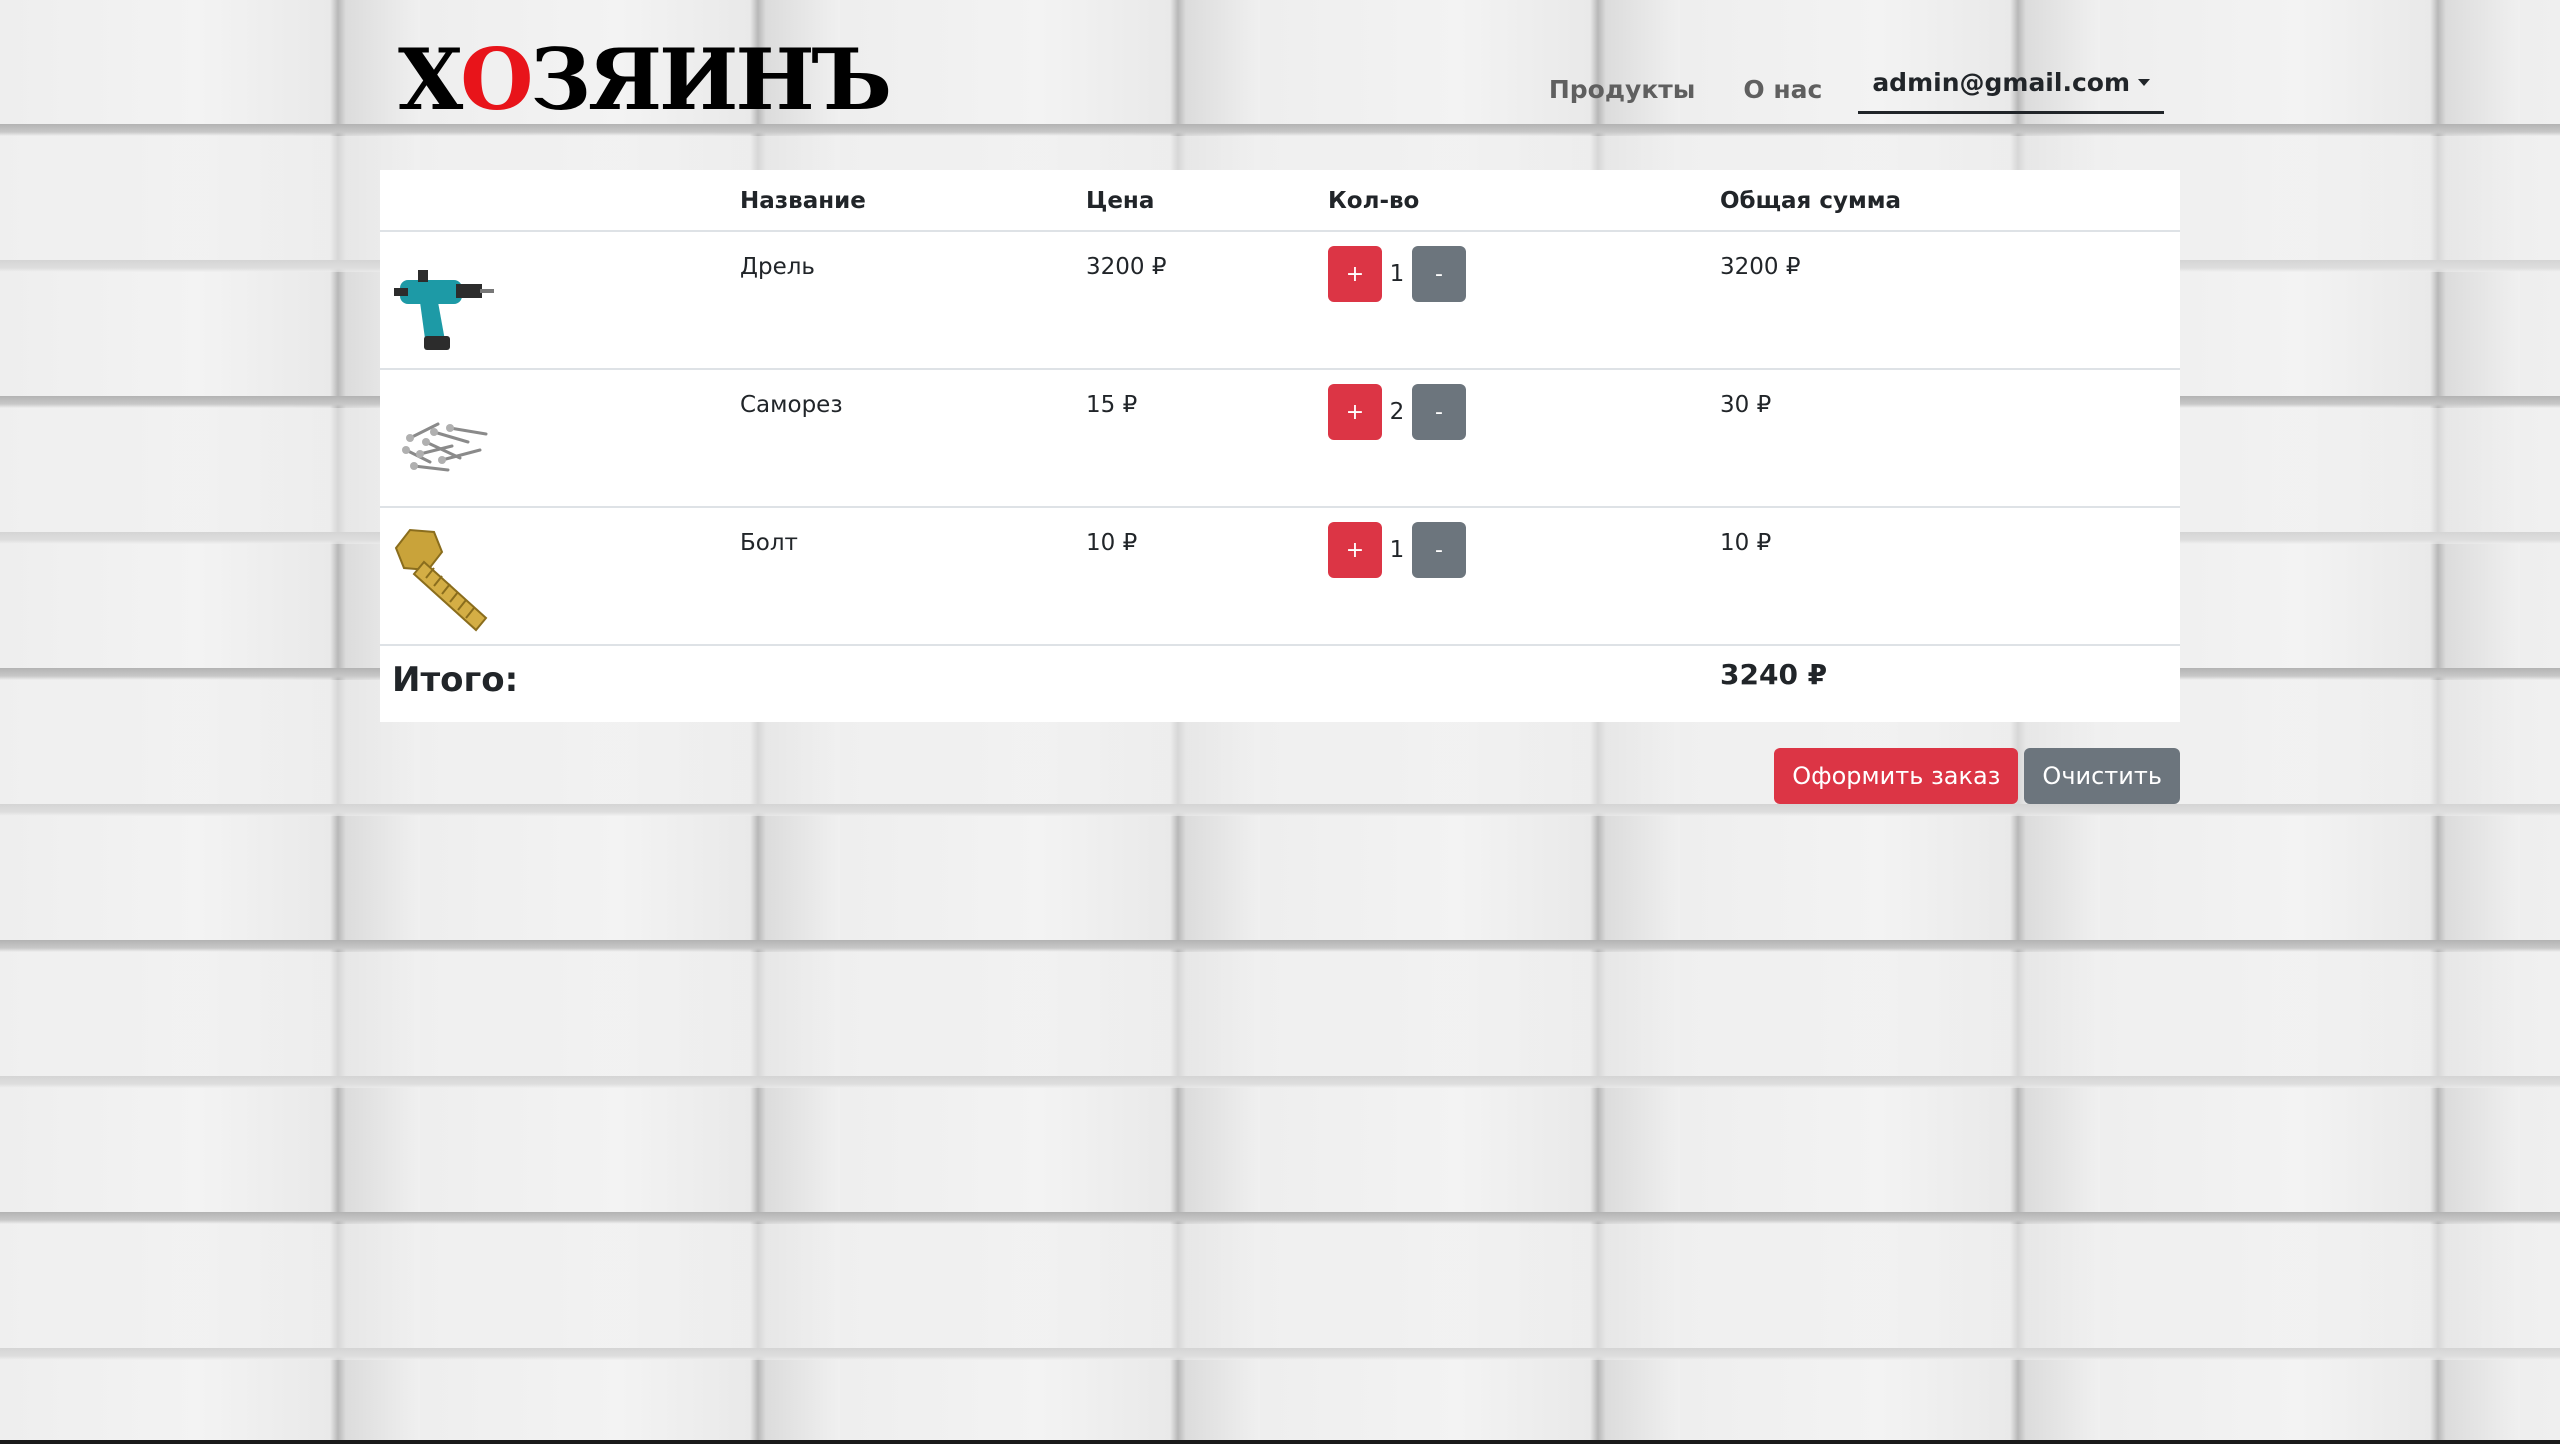 This screenshot has width=2560, height=1444. What do you see at coordinates (1112, 405) in the screenshot?
I see `item-price: 15 ₽` at bounding box center [1112, 405].